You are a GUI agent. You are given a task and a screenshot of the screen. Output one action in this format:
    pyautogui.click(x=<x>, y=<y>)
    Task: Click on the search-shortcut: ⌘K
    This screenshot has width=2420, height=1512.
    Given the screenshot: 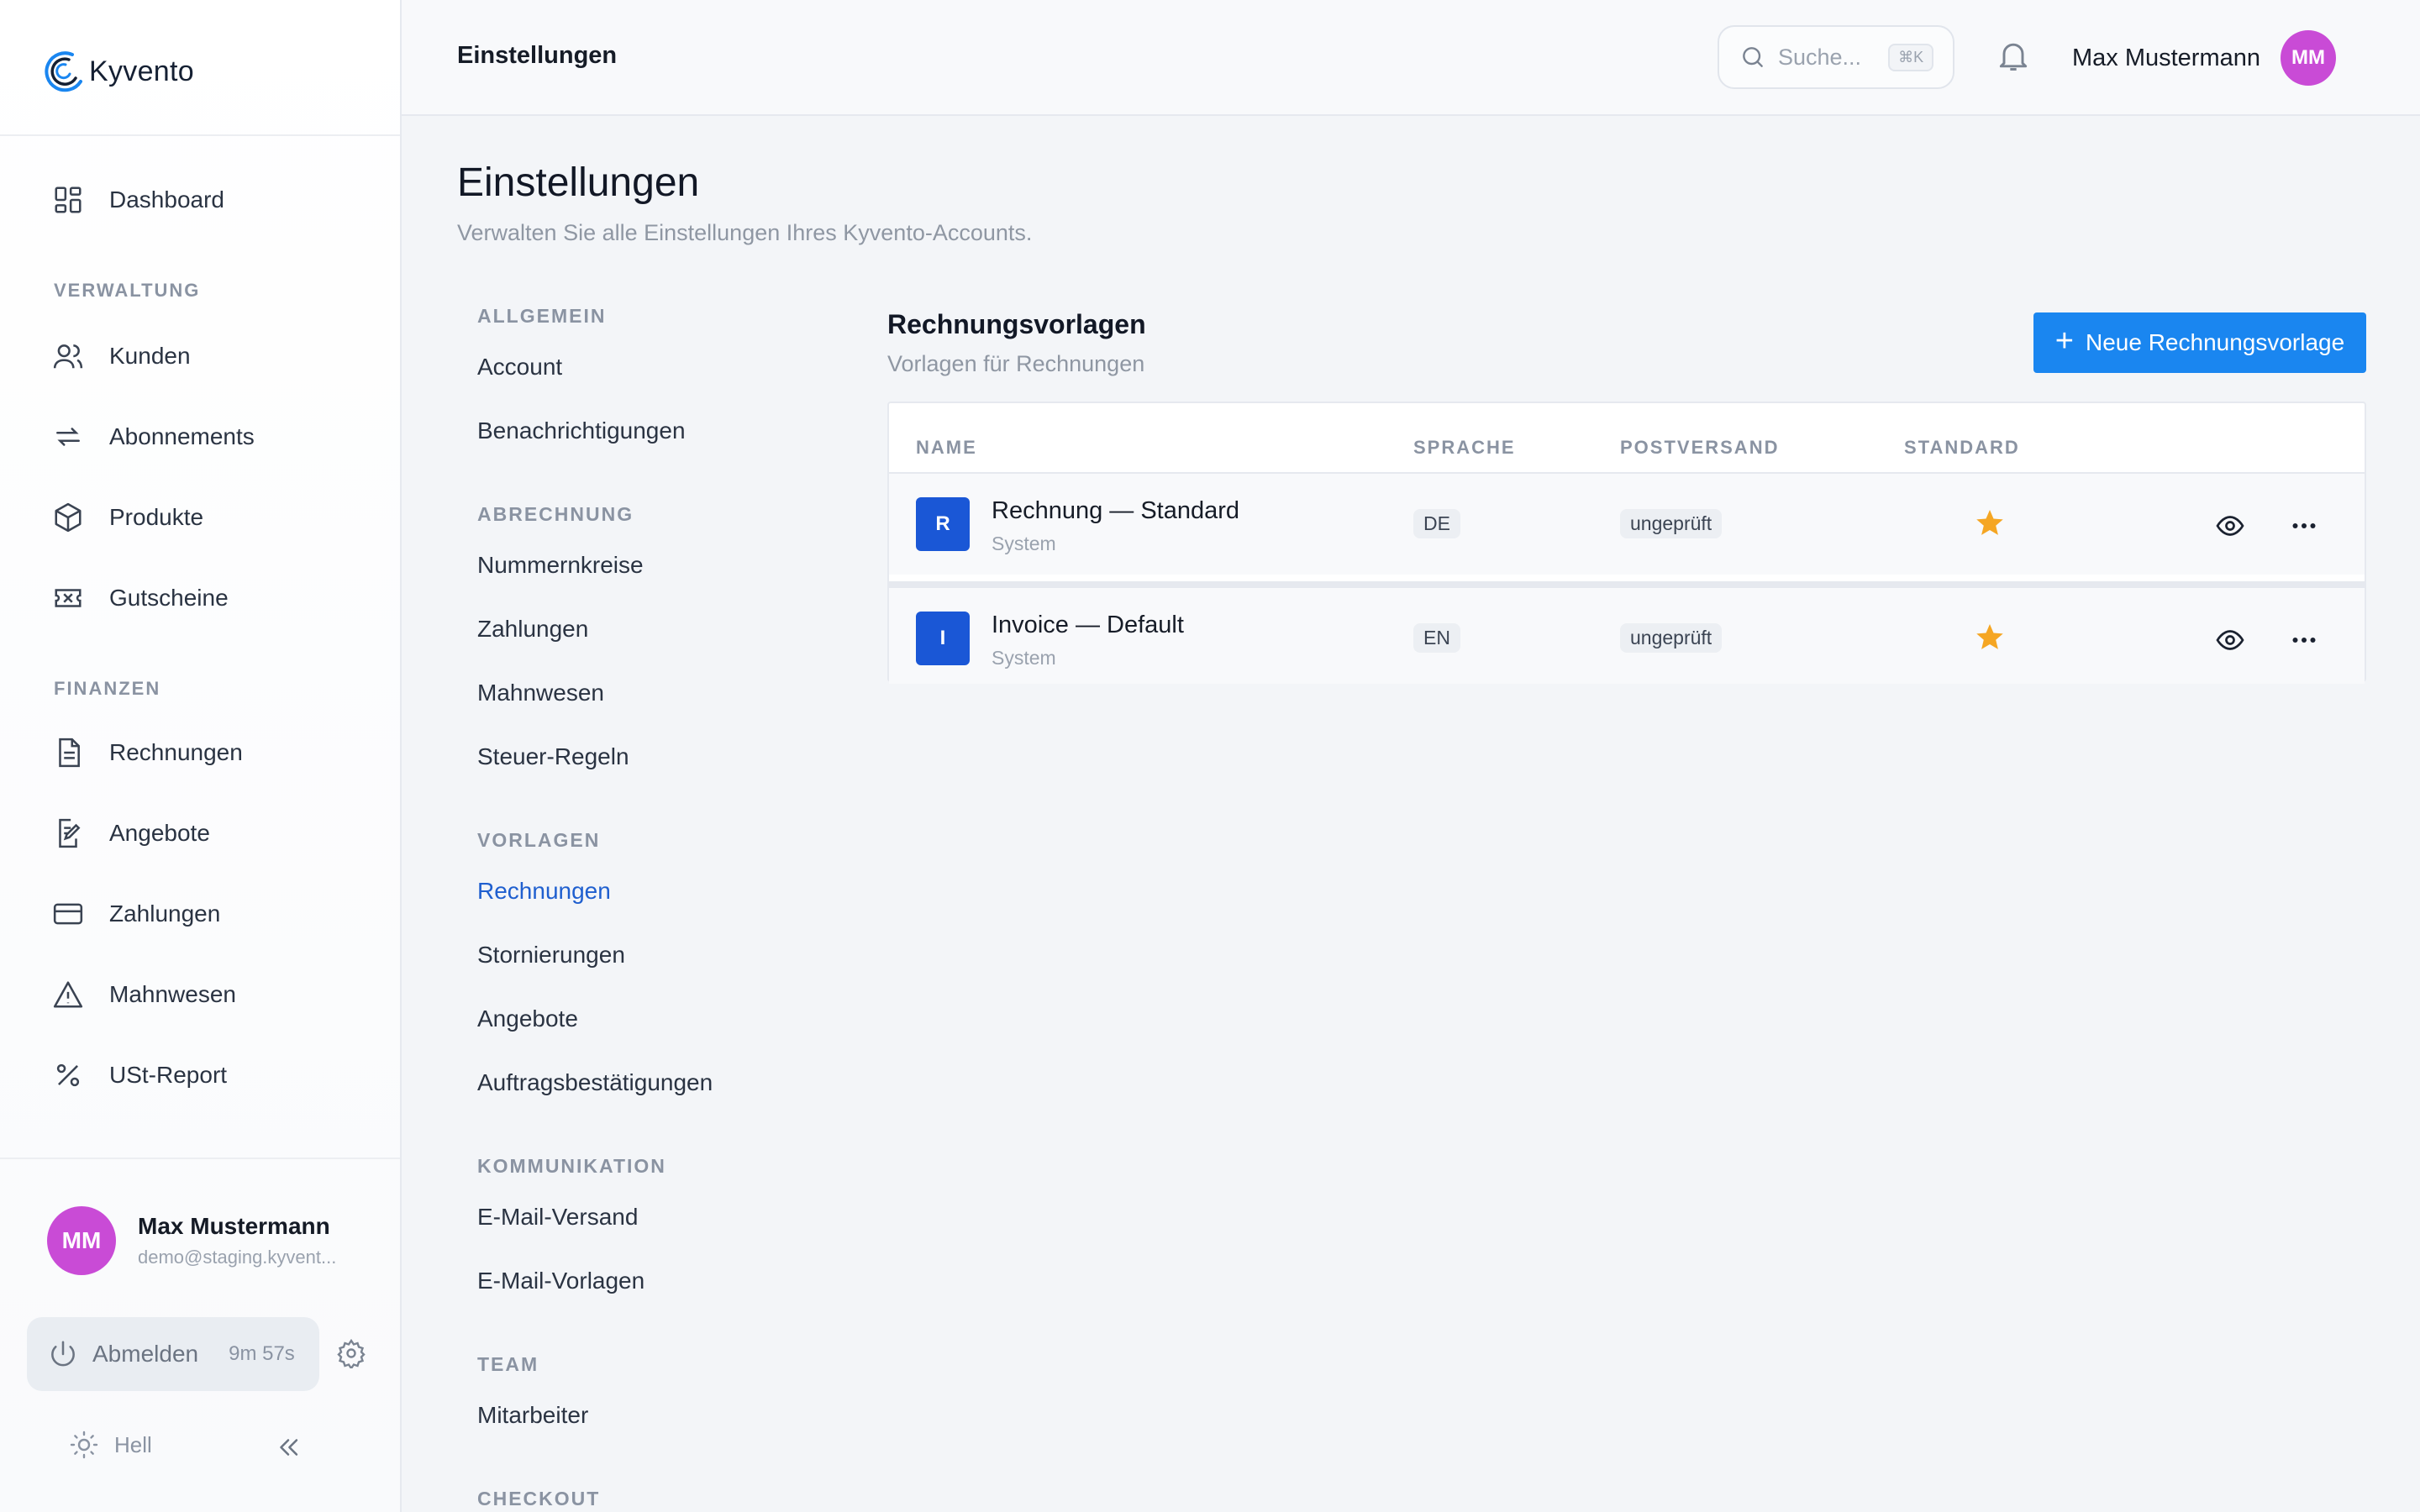 What is the action you would take?
    pyautogui.click(x=1911, y=57)
    